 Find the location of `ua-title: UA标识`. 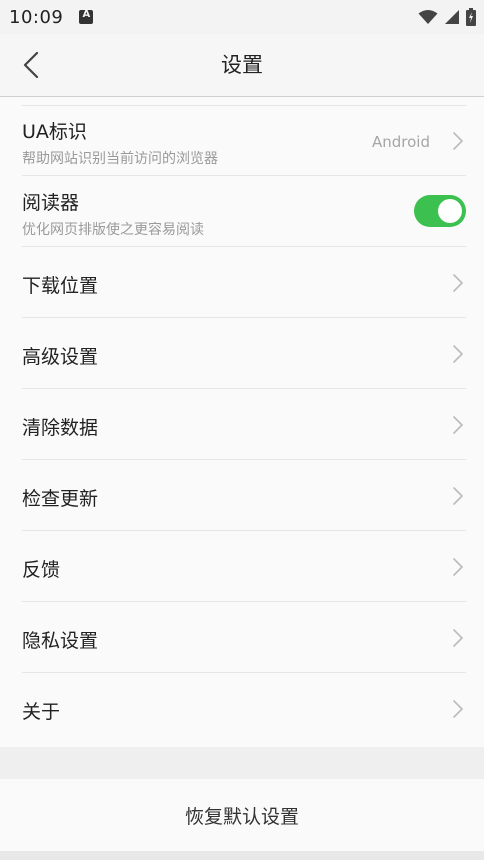

ua-title: UA标识 is located at coordinates (54, 132).